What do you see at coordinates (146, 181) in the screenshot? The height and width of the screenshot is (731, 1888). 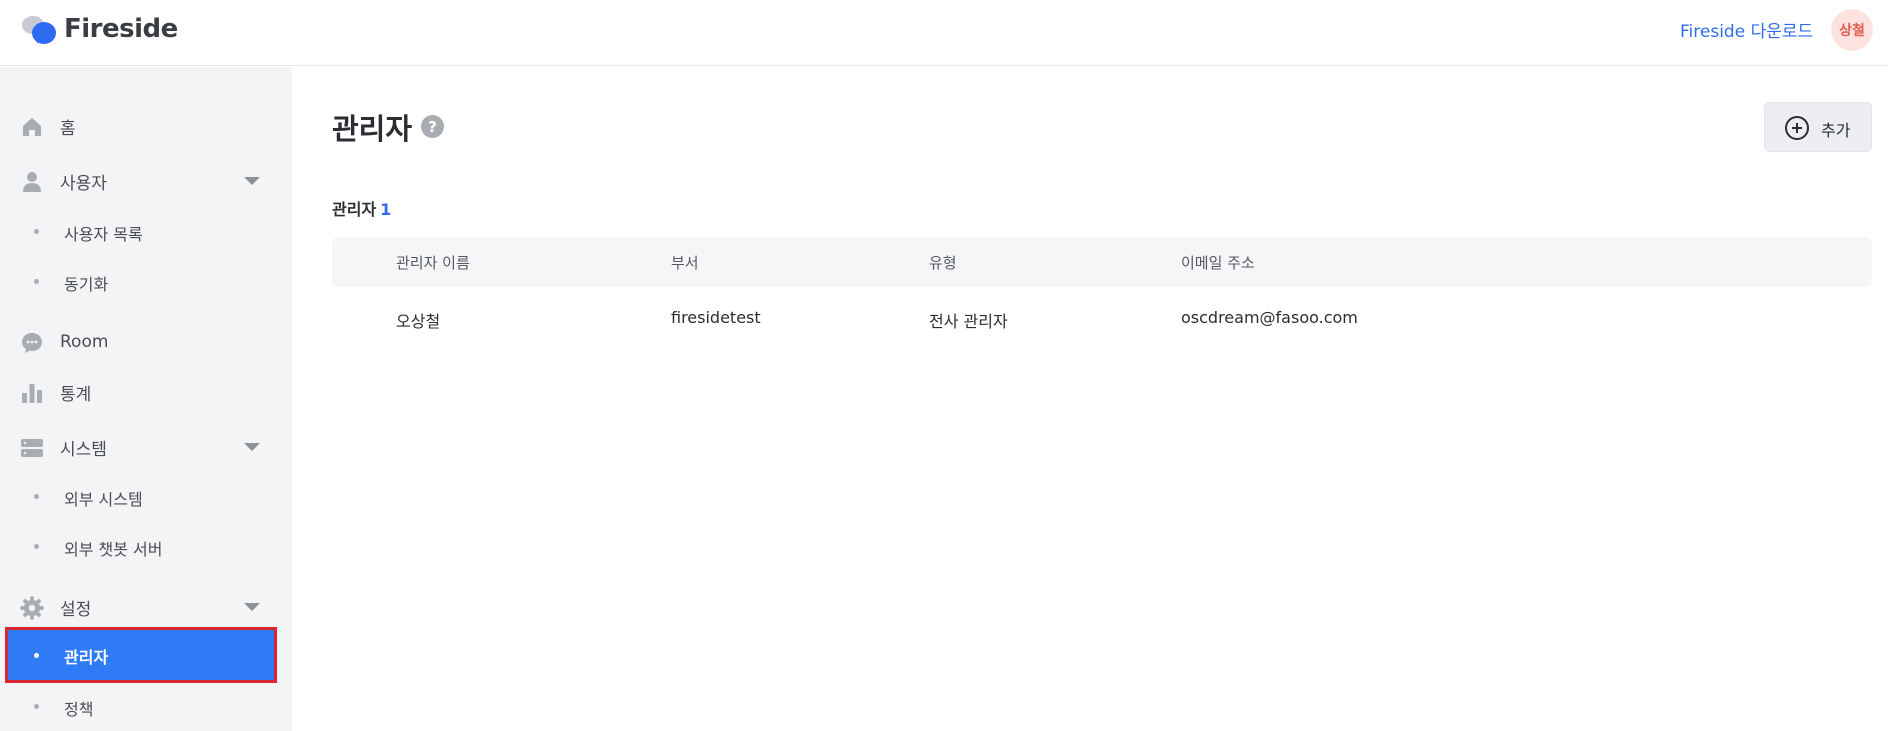 I see `sidebar-item-users: 사용자` at bounding box center [146, 181].